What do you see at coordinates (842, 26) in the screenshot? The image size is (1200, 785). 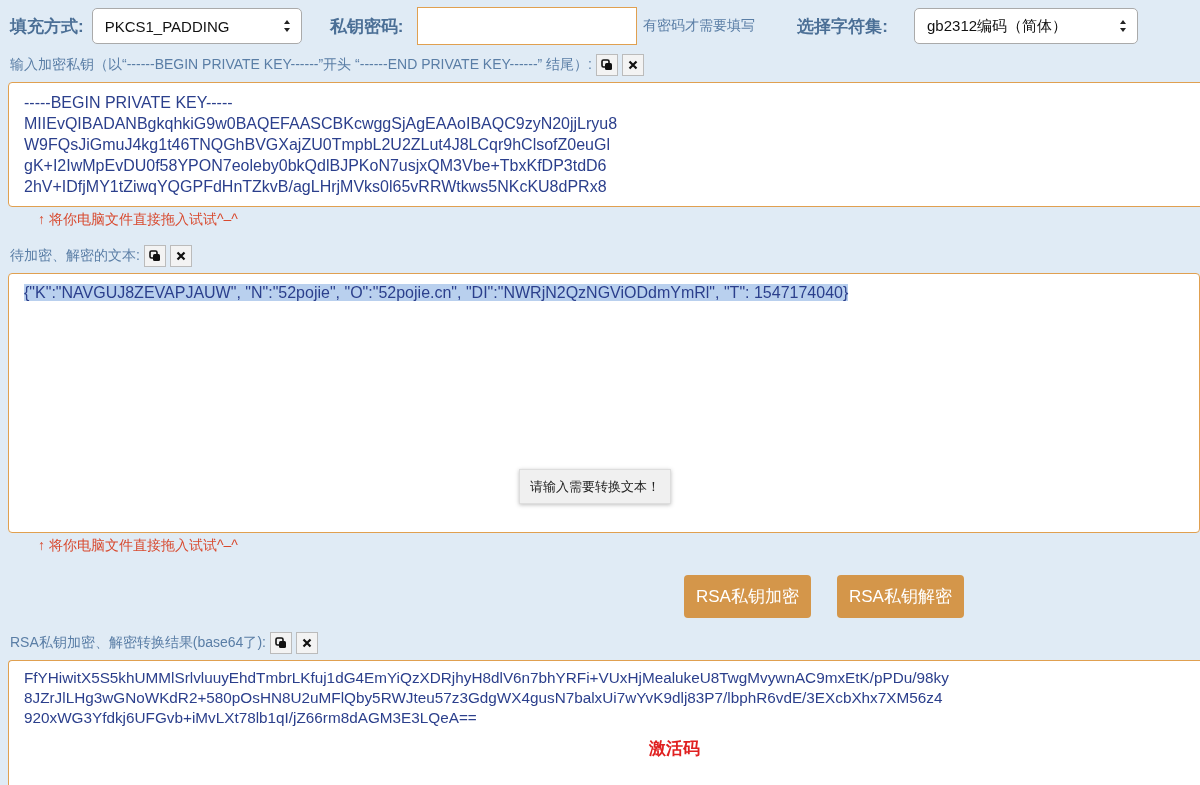 I see `charset-label: 选择字符集:` at bounding box center [842, 26].